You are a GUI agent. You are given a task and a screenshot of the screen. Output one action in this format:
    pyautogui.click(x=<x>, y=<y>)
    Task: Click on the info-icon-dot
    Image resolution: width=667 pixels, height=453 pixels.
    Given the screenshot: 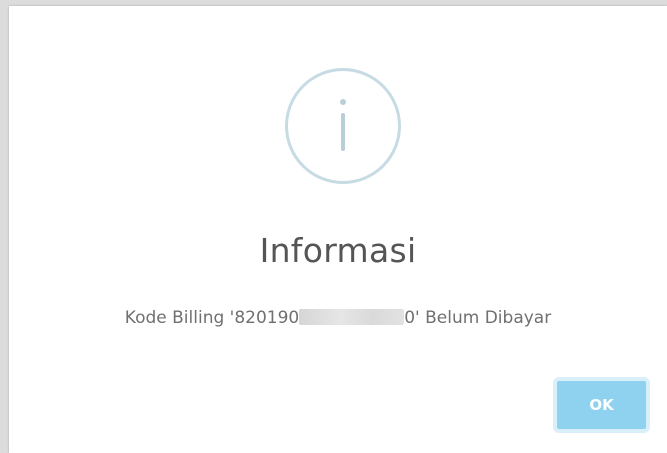 What is the action you would take?
    pyautogui.click(x=343, y=102)
    